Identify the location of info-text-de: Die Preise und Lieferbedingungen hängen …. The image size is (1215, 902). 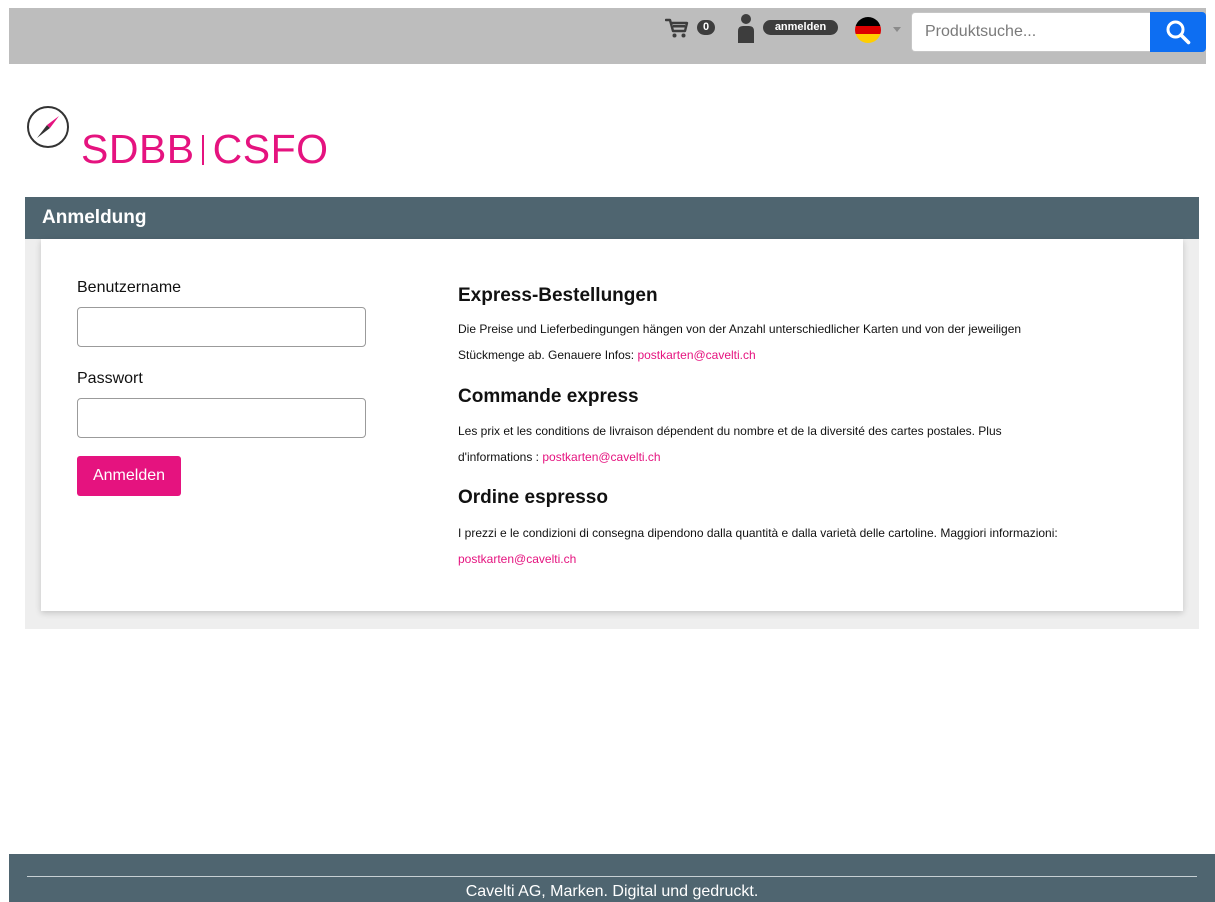
(758, 342).